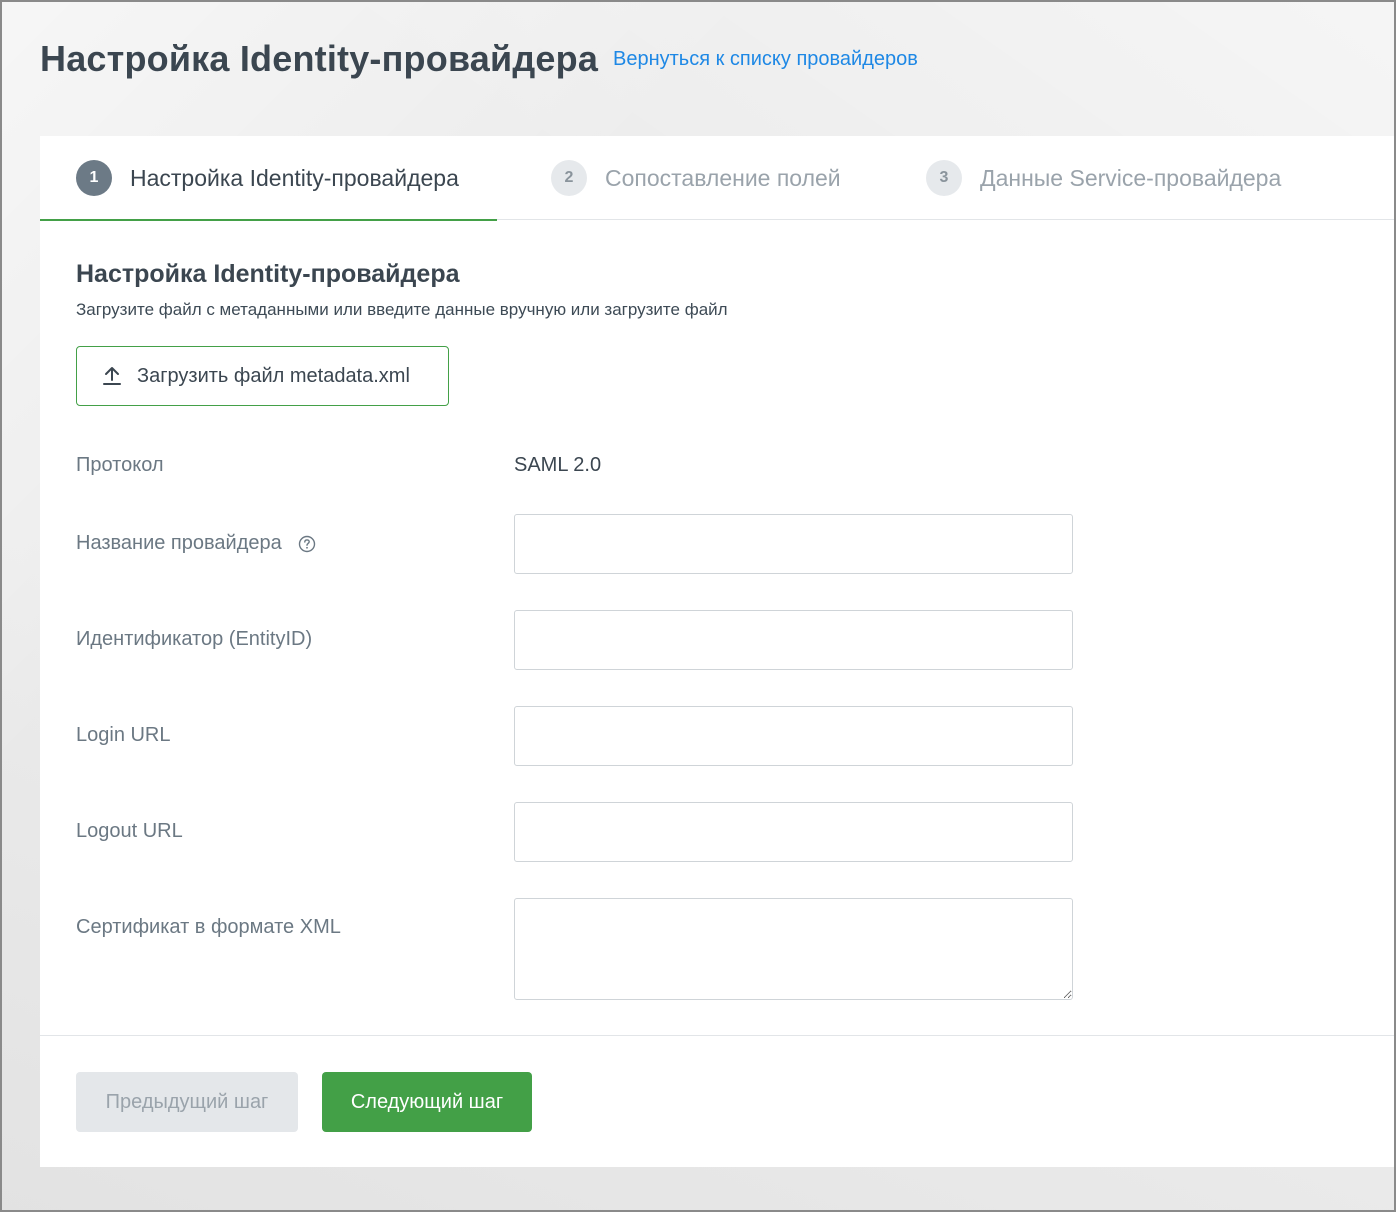 The width and height of the screenshot is (1396, 1212). What do you see at coordinates (944, 178) in the screenshot?
I see `step-number: 3` at bounding box center [944, 178].